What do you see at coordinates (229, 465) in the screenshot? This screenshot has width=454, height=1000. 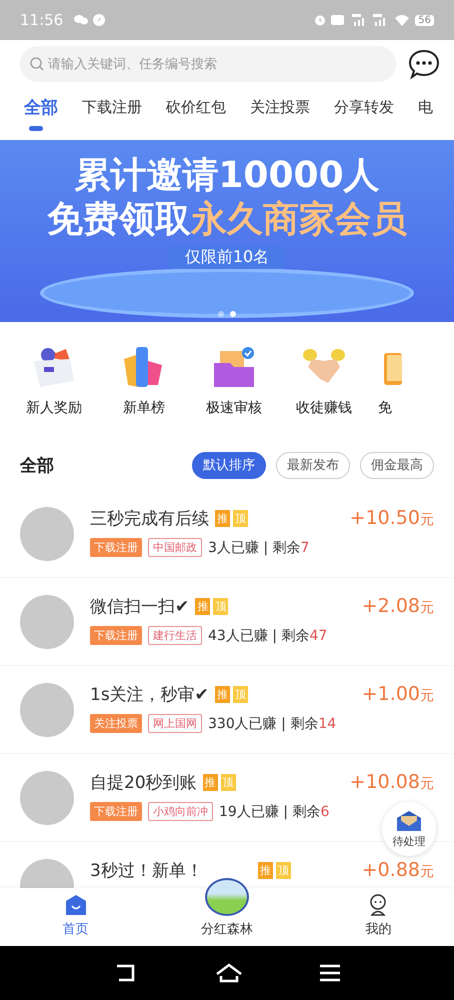 I see `sort-chip: 默认排序` at bounding box center [229, 465].